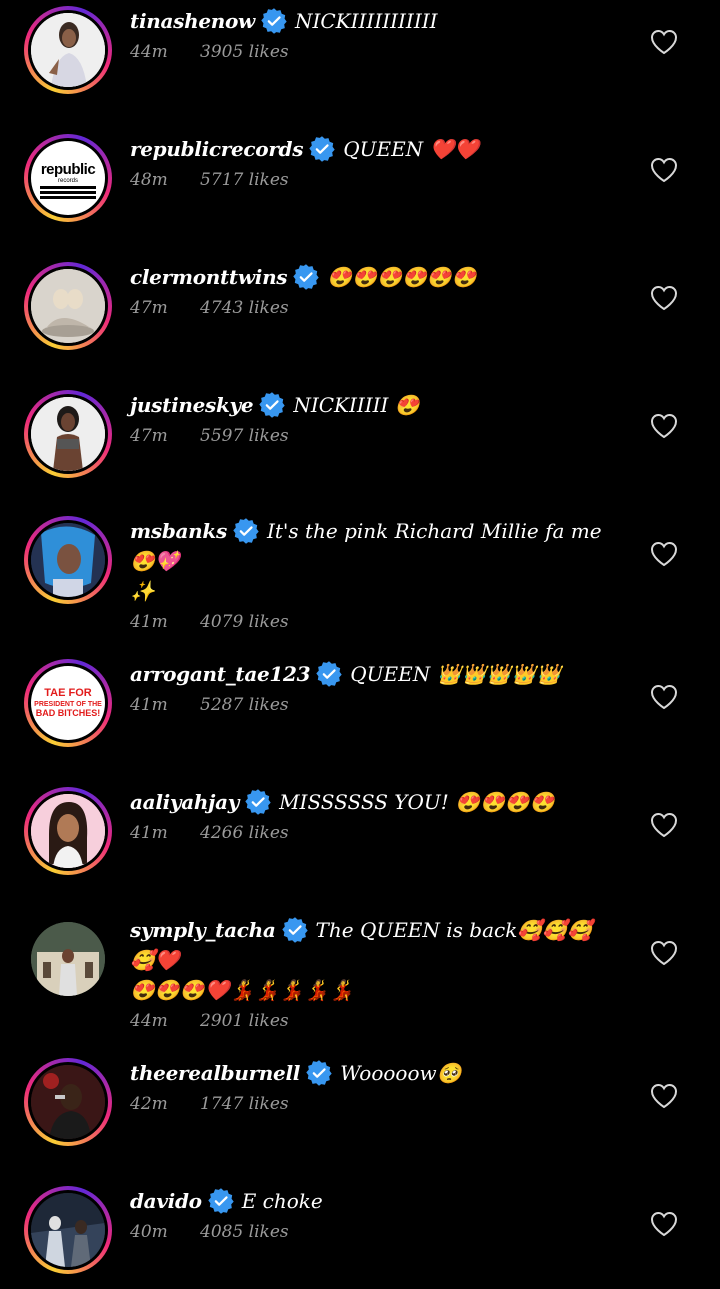 This screenshot has height=1289, width=720. Describe the element at coordinates (166, 1201) in the screenshot. I see `username: davido` at that location.